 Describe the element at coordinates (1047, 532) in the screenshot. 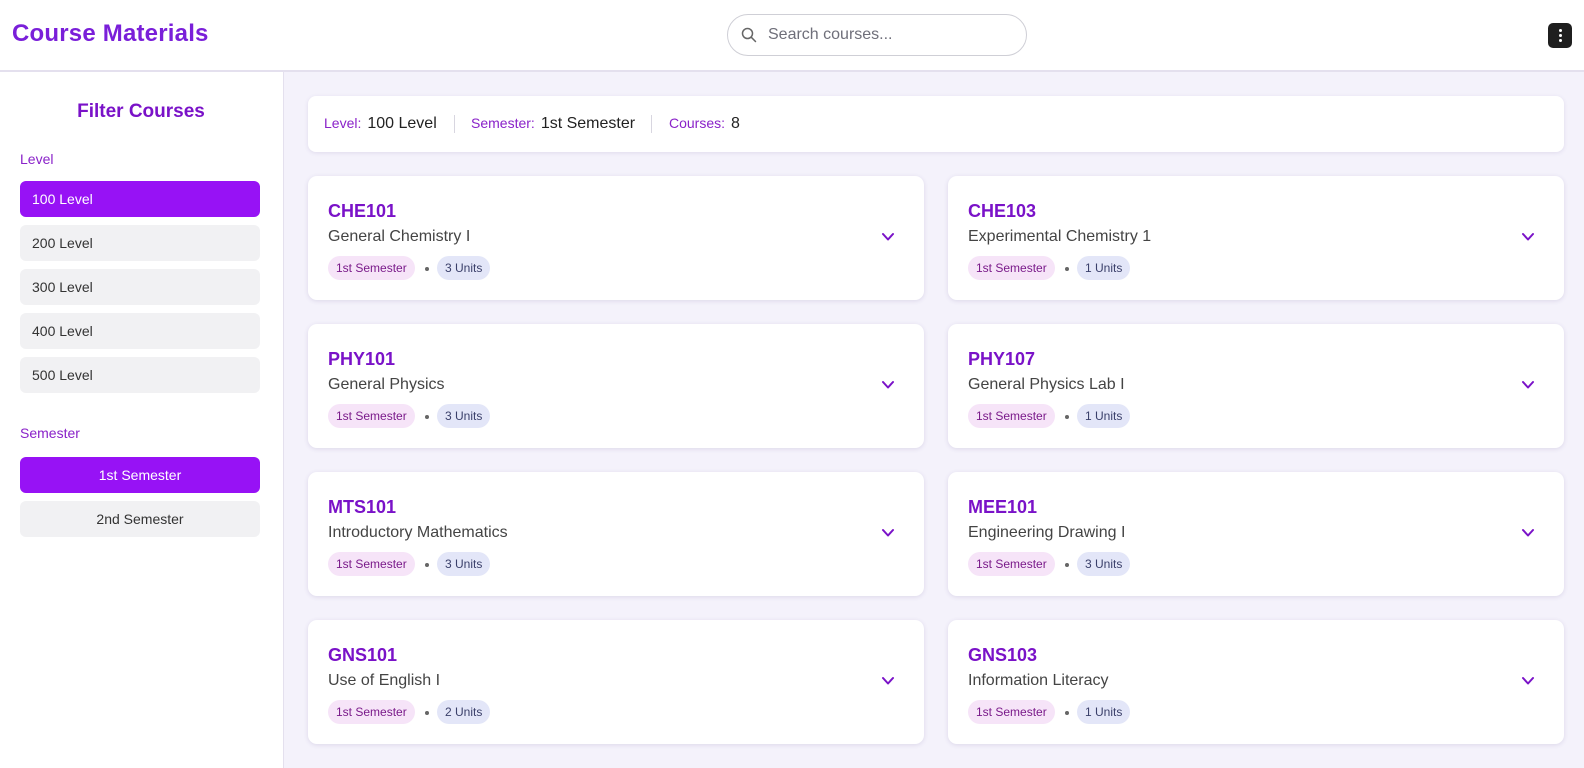

I see `course-name: Engineering Drawing I` at that location.